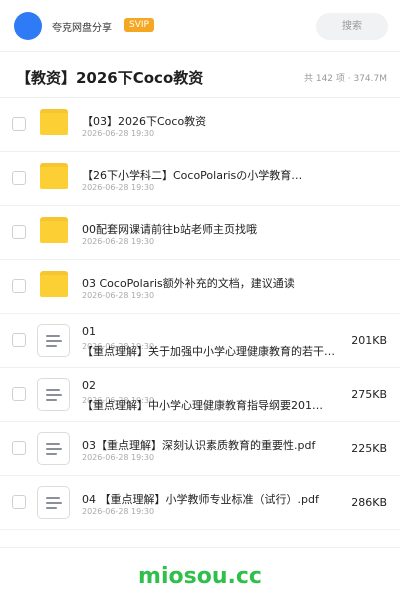  Describe the element at coordinates (28, 26) in the screenshot. I see `avatar` at that location.